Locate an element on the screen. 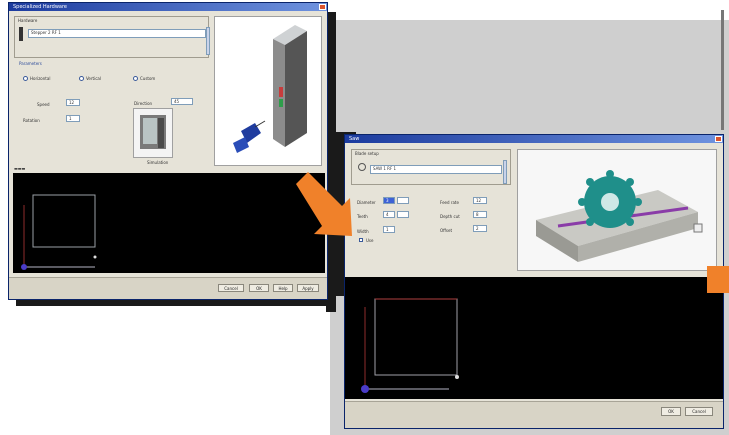 This screenshot has width=729, height=435. teeth-field: 4 is located at coordinates (389, 214).